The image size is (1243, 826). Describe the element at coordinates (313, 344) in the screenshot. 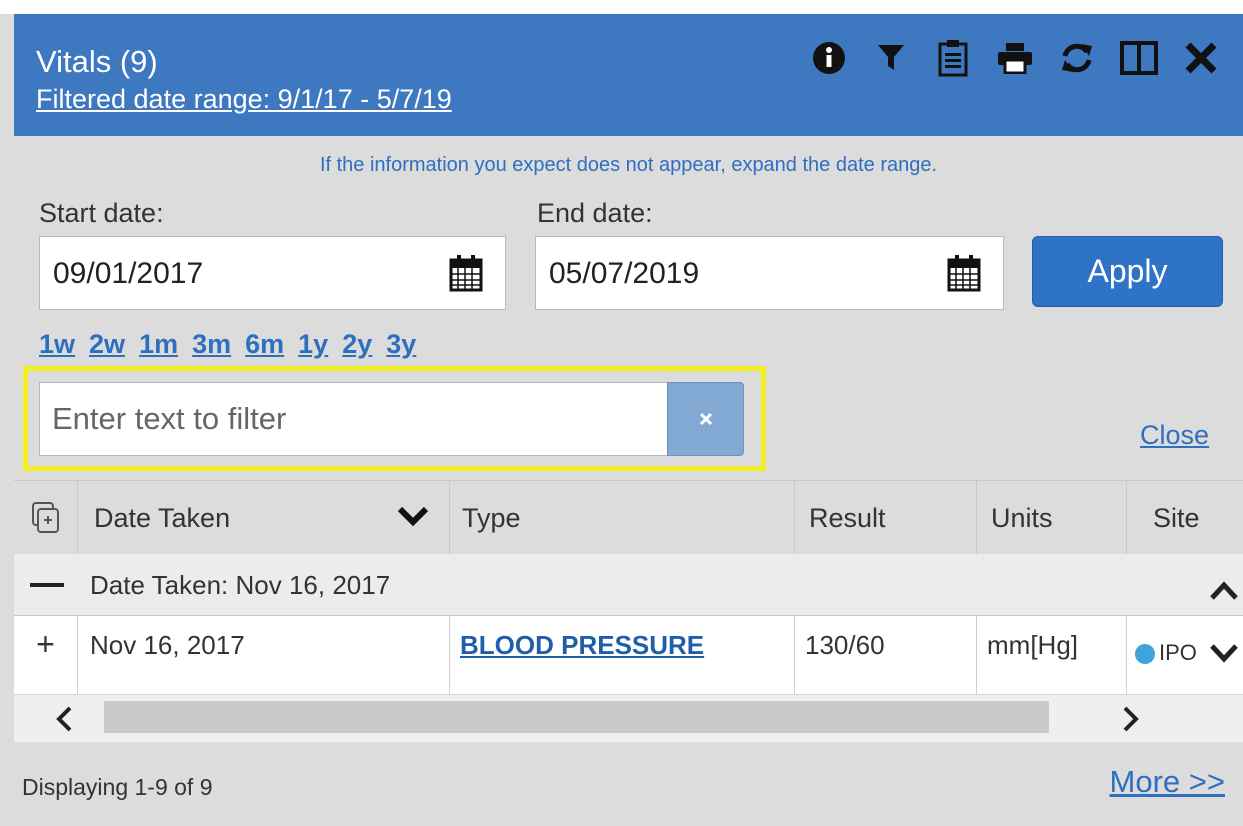

I see `quick-range-1y: 1y` at that location.